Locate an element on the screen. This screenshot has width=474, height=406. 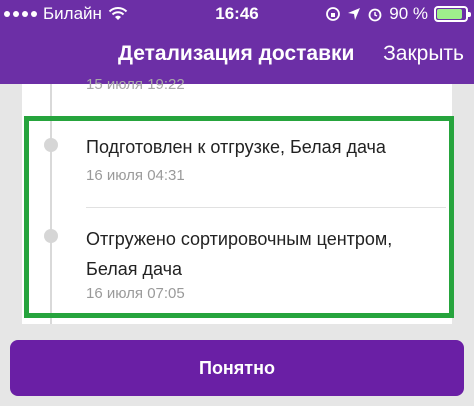
event-title: Подготовлен к отгрузке, Белая дача is located at coordinates (236, 147).